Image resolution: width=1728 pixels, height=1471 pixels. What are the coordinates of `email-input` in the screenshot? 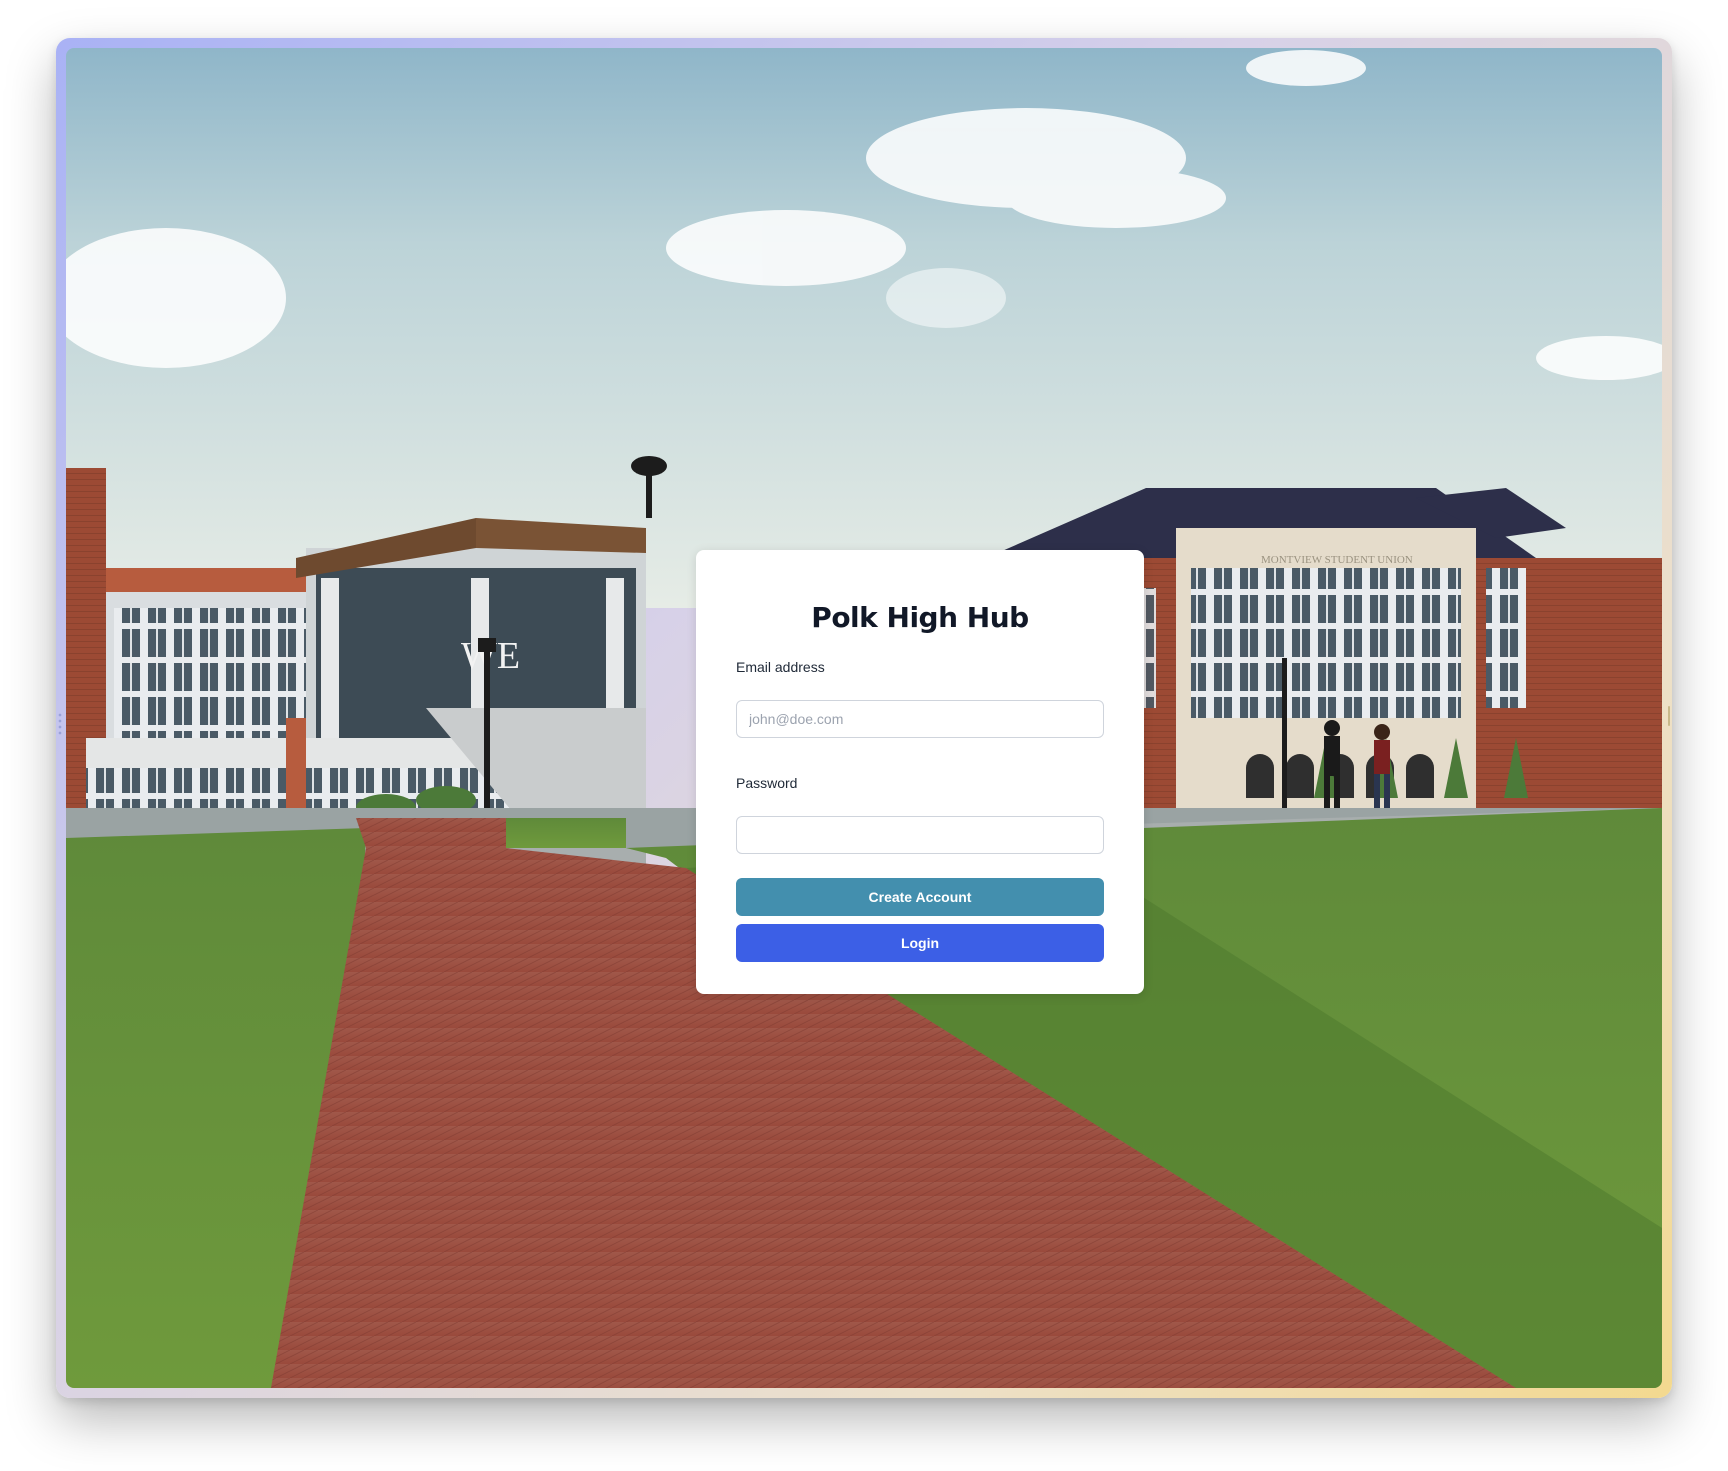 It's located at (920, 719).